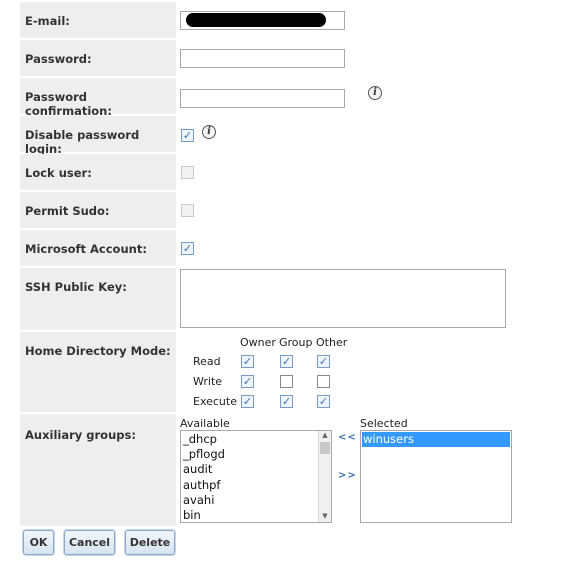  I want to click on password-confirm-label-cell: Password confirmation:, so click(98, 98).